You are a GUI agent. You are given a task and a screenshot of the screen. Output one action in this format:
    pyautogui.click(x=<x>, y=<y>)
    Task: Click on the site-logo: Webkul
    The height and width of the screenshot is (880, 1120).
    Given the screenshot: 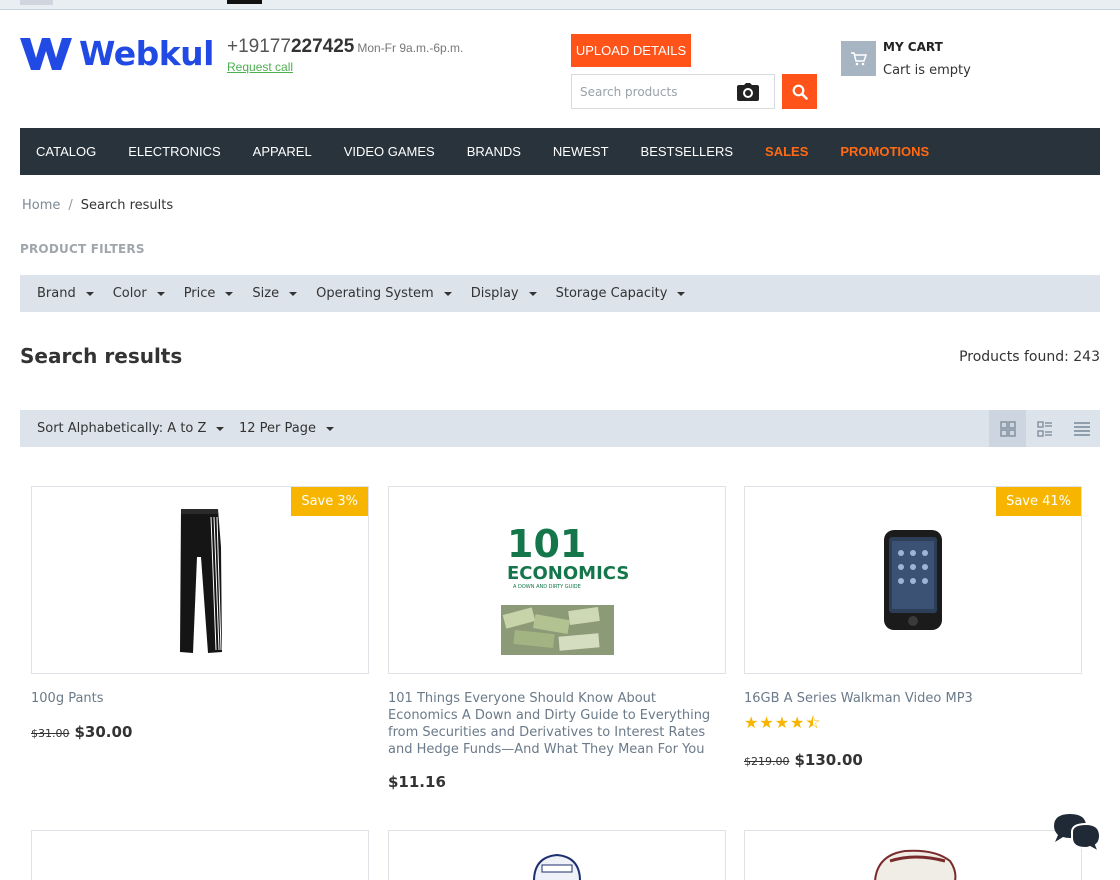 What is the action you would take?
    pyautogui.click(x=117, y=54)
    